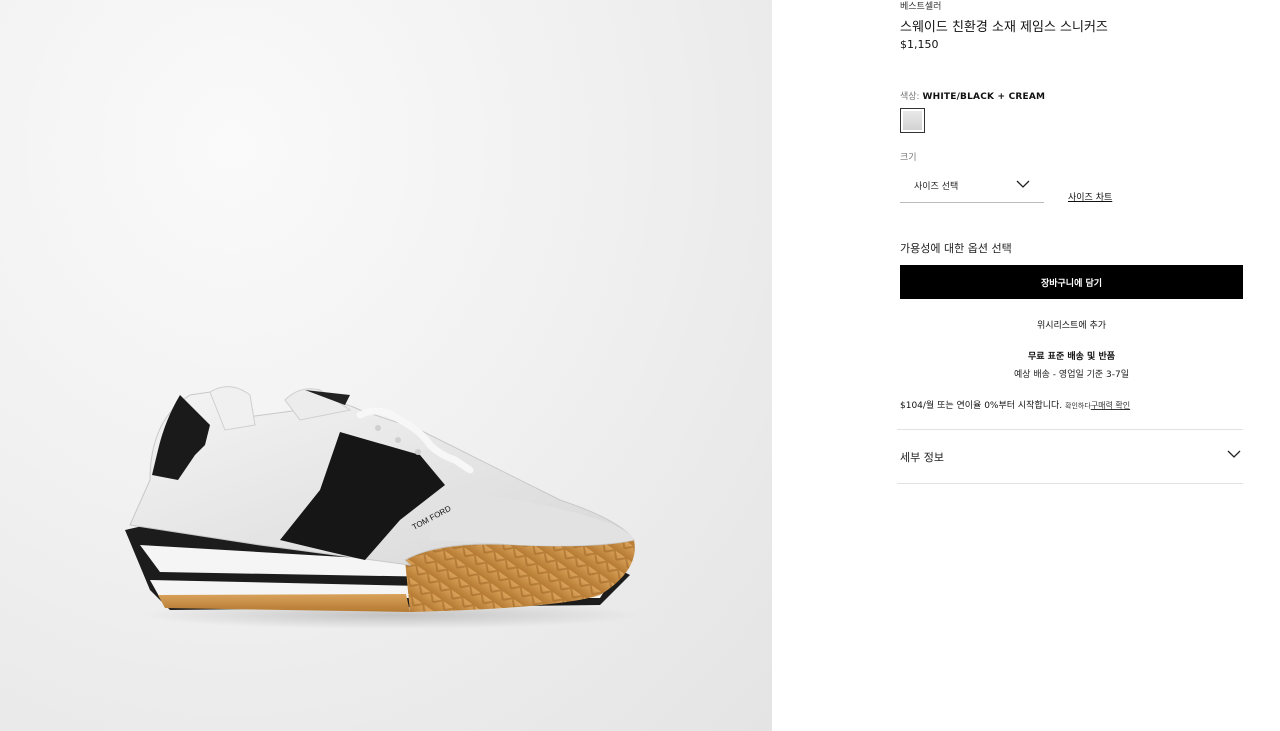  What do you see at coordinates (919, 44) in the screenshot?
I see `product-price: $1,150` at bounding box center [919, 44].